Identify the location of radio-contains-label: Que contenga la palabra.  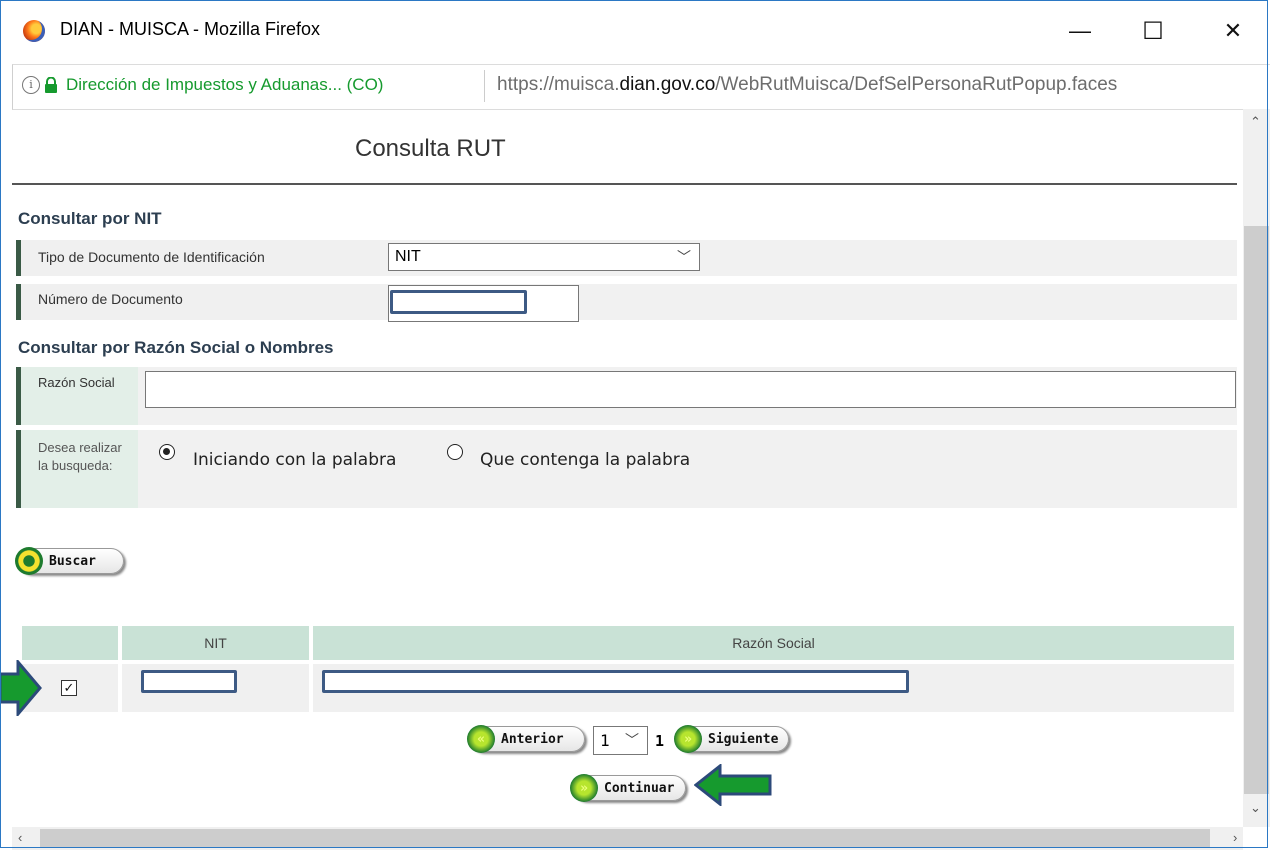
(585, 460).